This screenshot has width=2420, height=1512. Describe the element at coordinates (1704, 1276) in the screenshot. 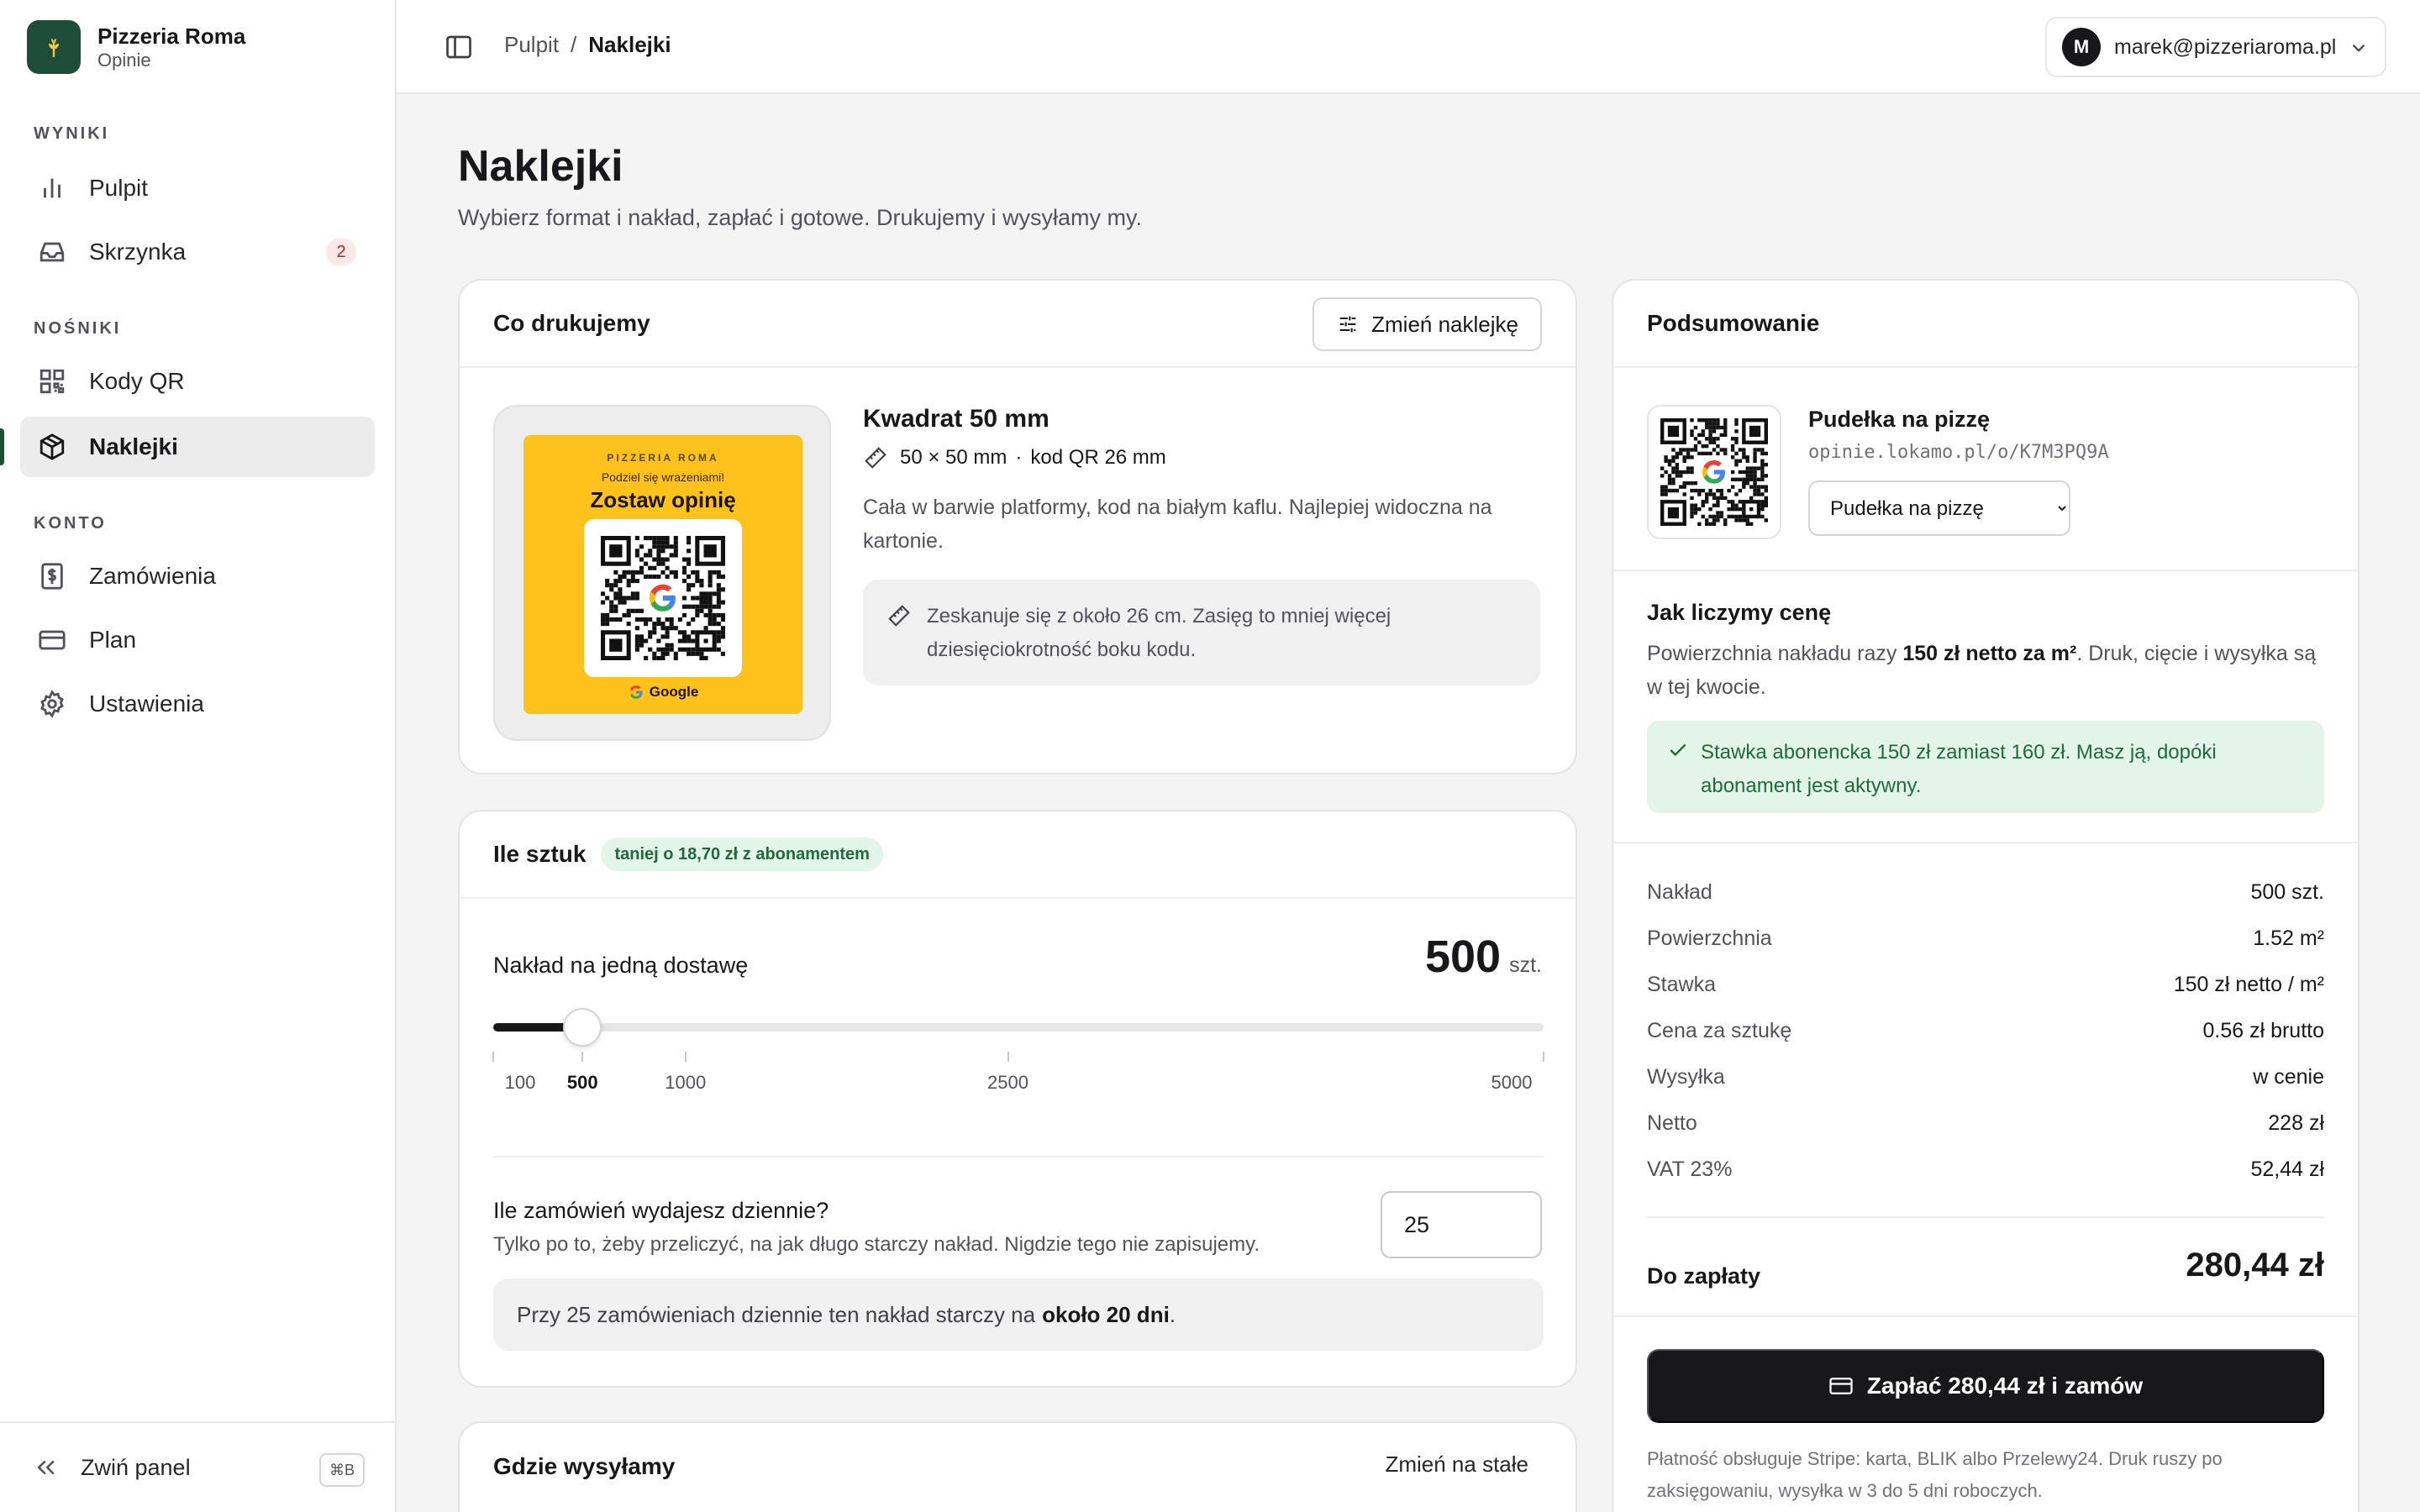

I see `total-label: Do zapłaty` at that location.